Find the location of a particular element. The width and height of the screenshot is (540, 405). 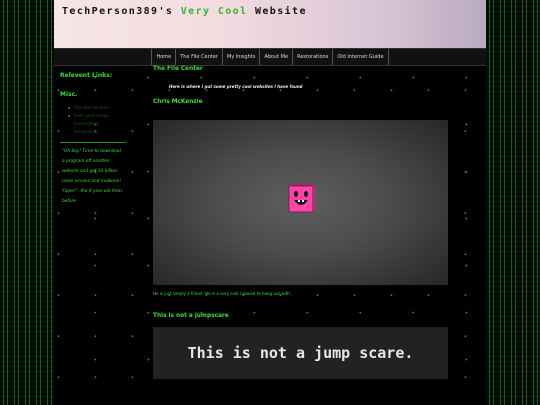

site-title-part1: TechPerson389's is located at coordinates (121, 11).